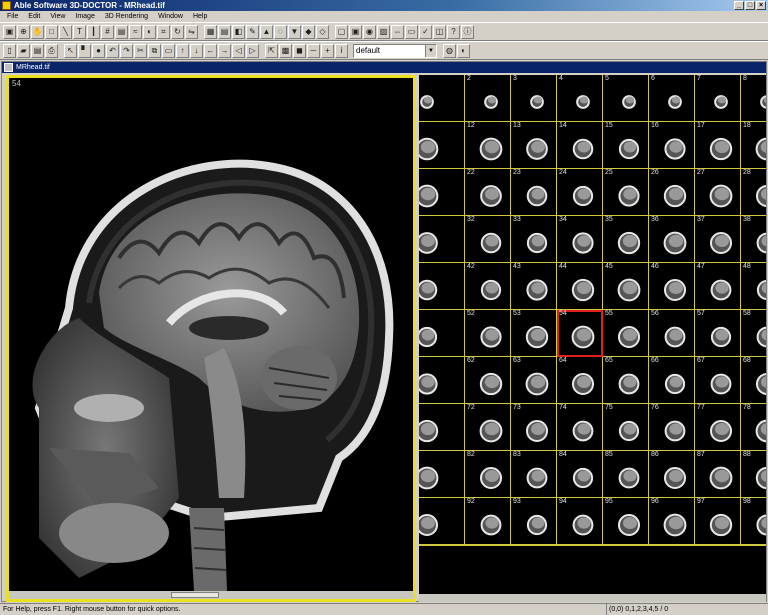 The width and height of the screenshot is (768, 615). I want to click on undo-icon: ↶, so click(112, 50).